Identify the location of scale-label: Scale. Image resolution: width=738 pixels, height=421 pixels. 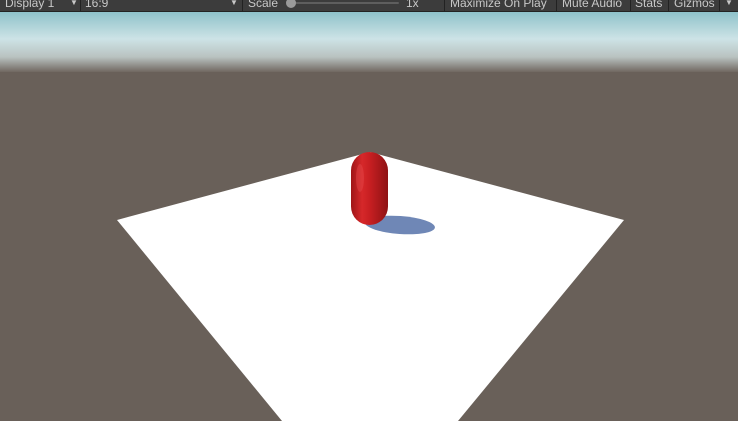
(263, 5).